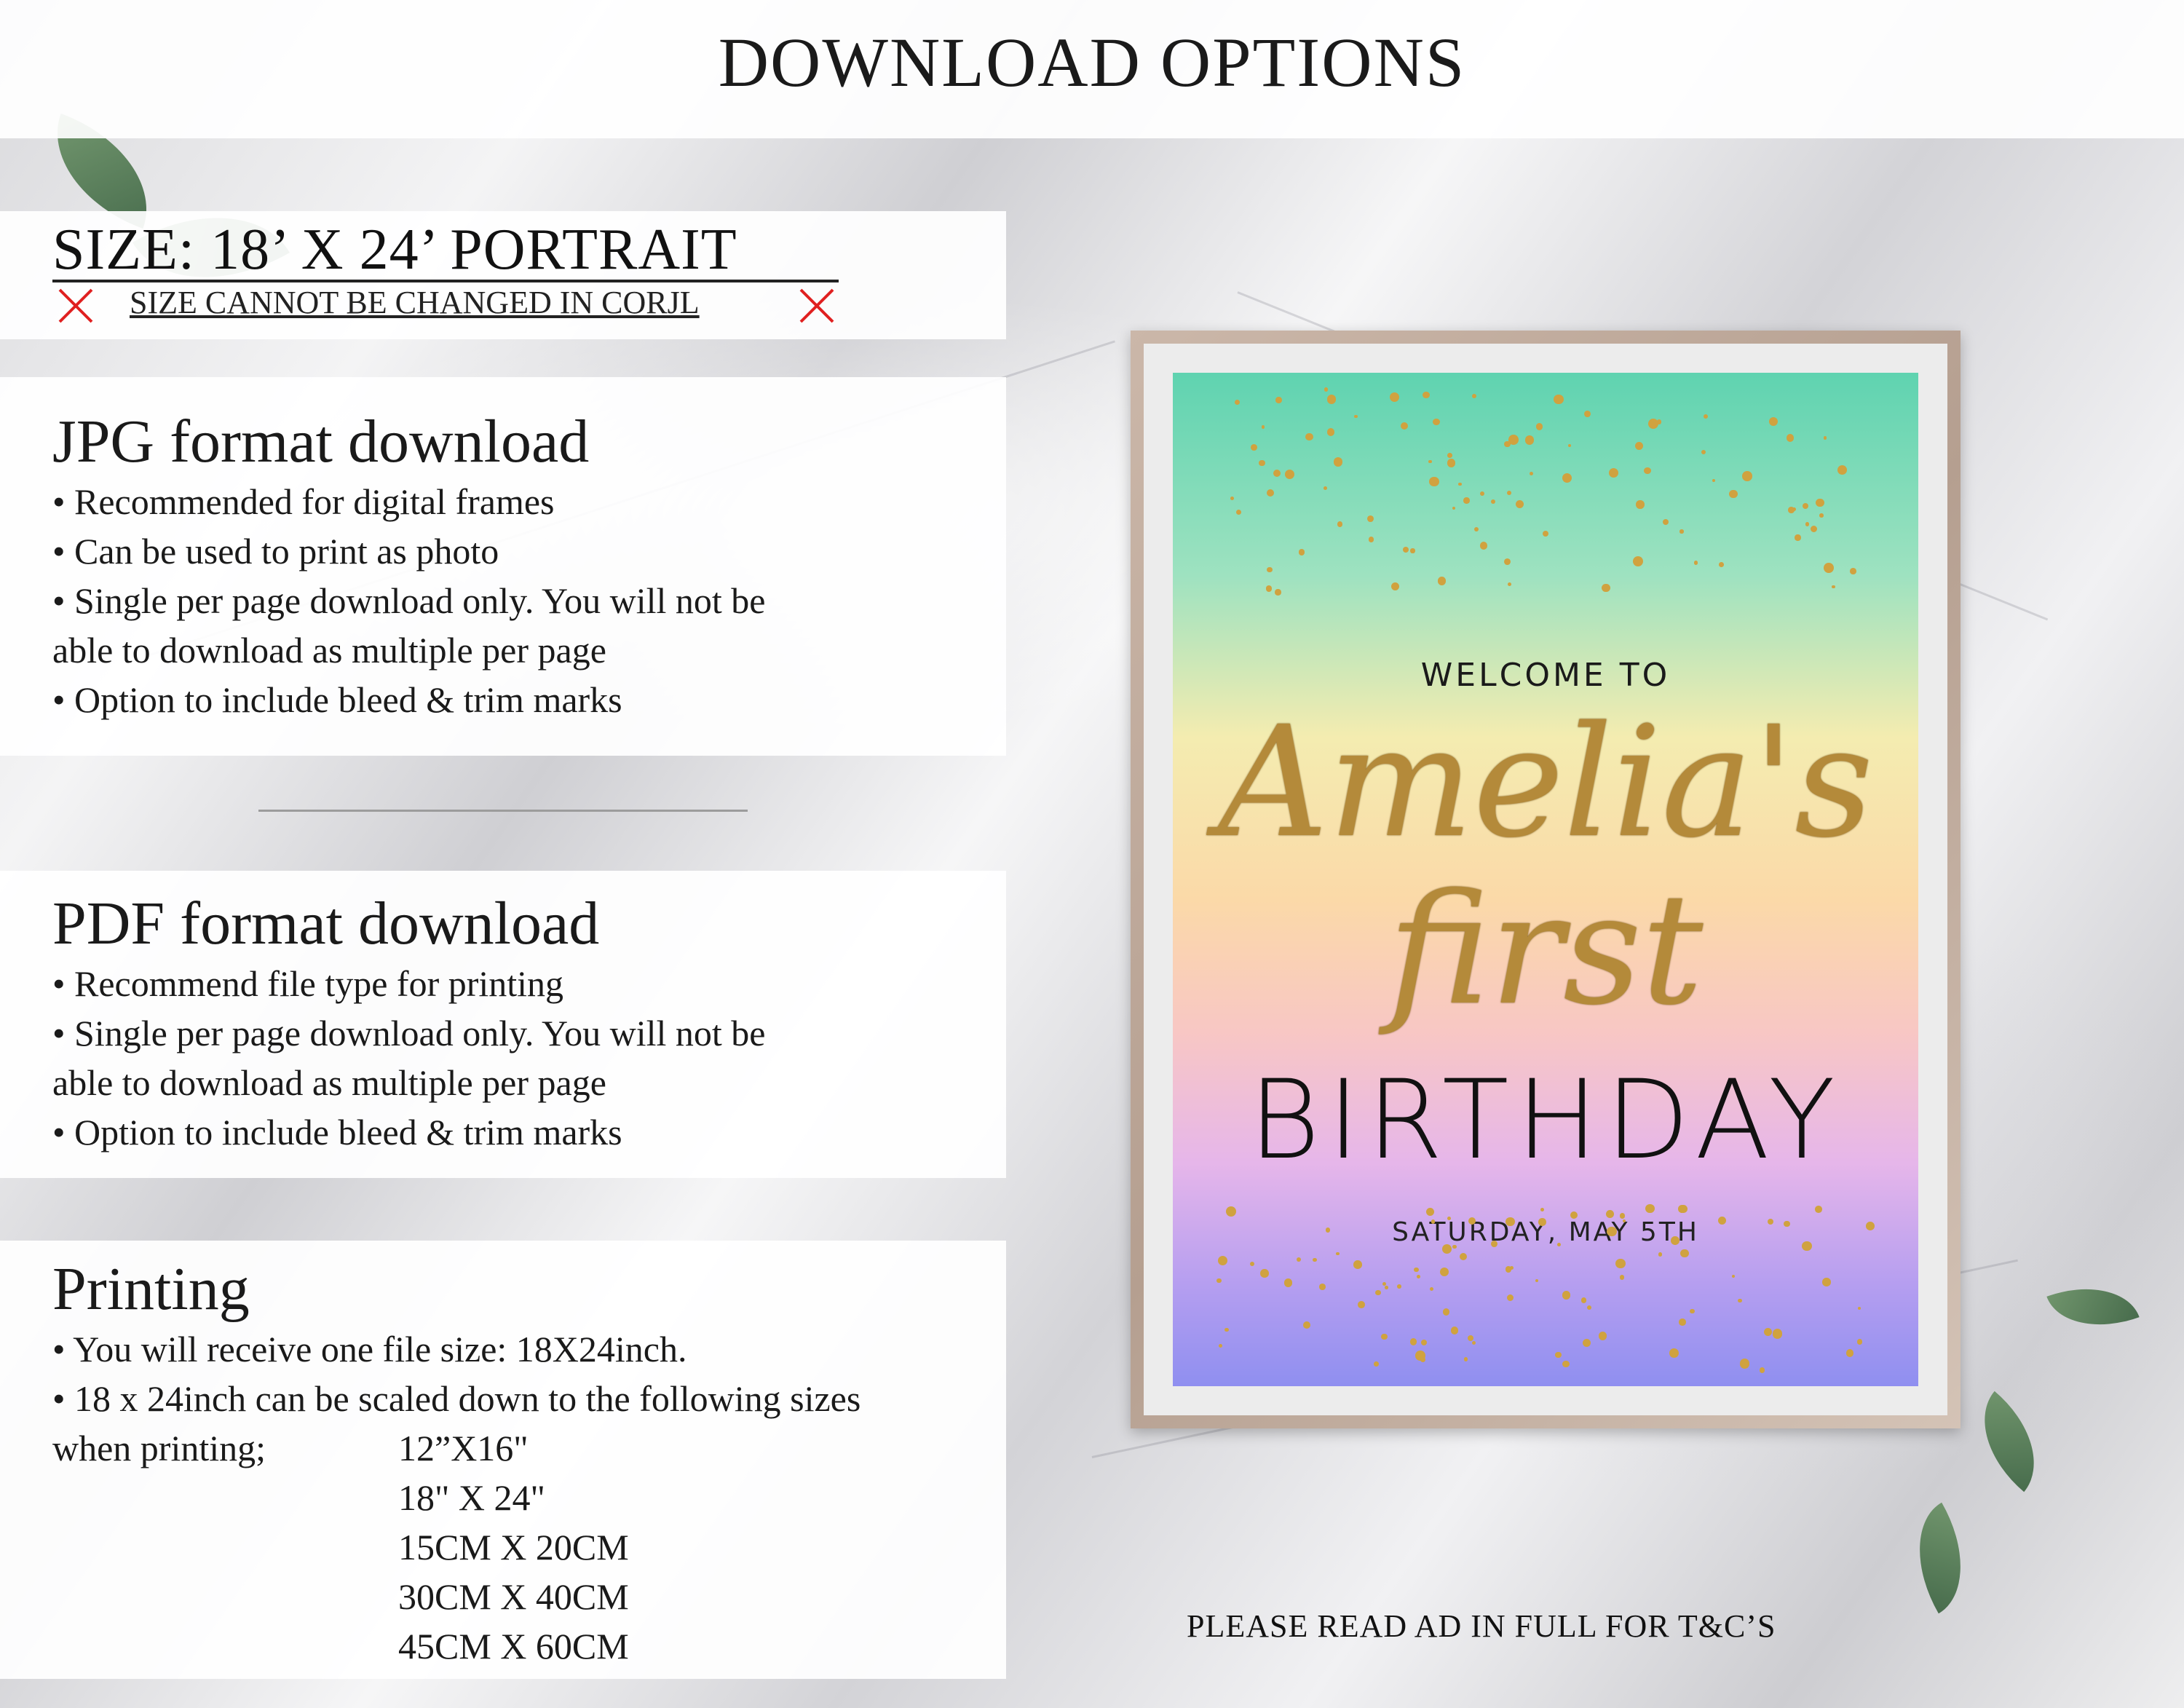  I want to click on print-size-item: 30CM X 40CM, so click(513, 1596).